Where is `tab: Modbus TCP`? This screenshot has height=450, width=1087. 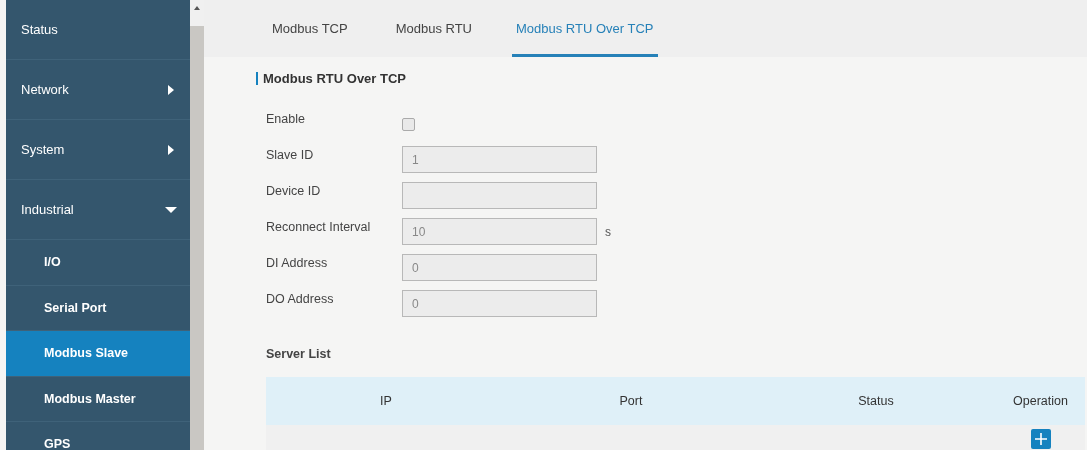
tab: Modbus TCP is located at coordinates (310, 28).